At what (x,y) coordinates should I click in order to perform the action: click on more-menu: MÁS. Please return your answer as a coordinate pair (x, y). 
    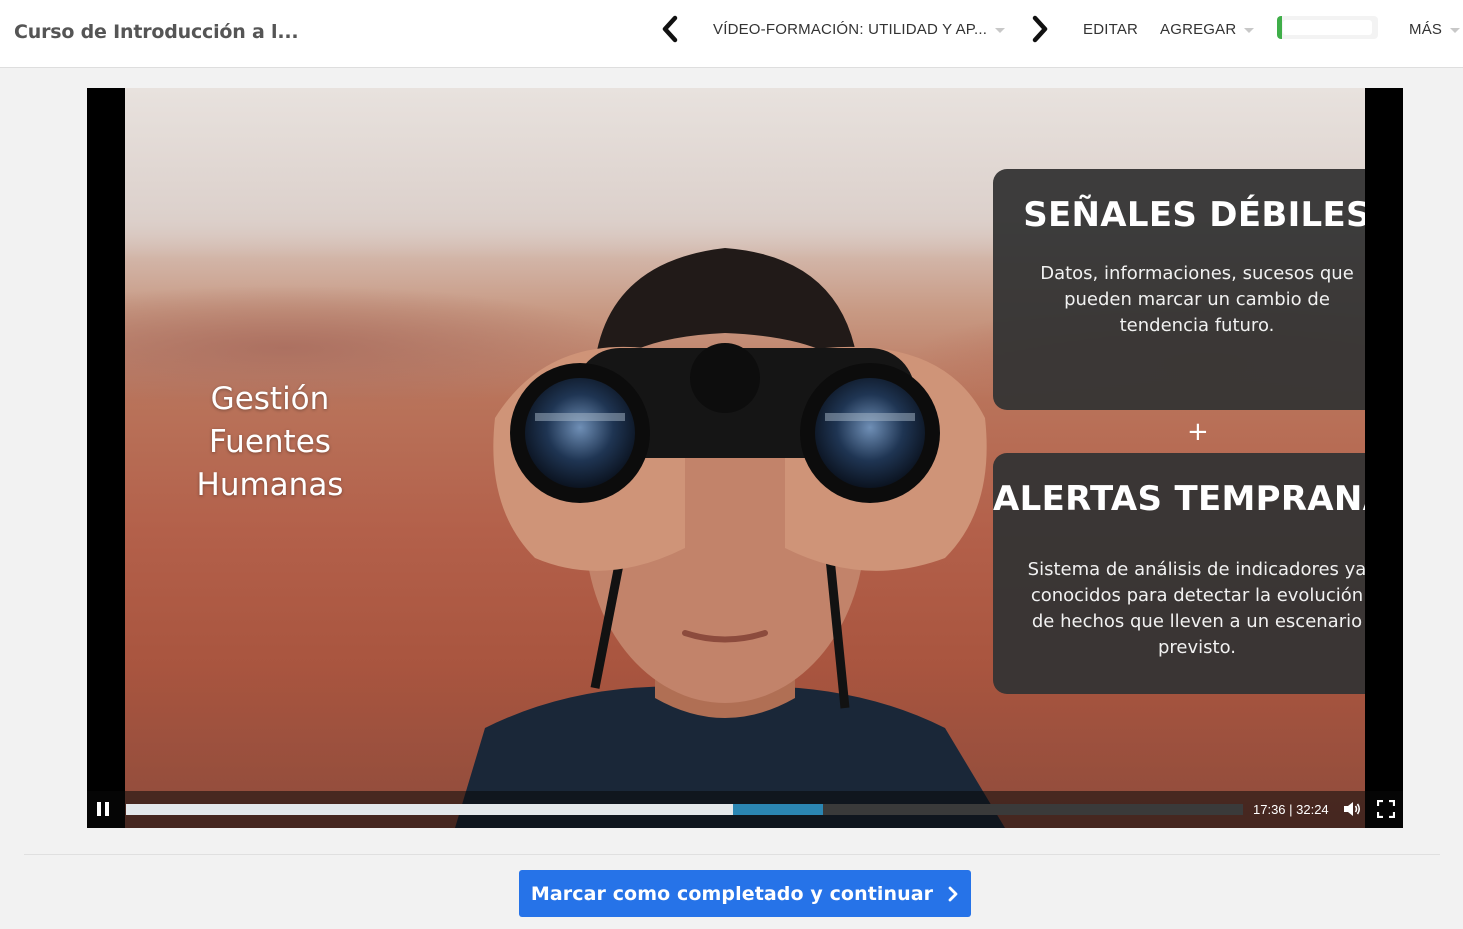
    Looking at the image, I should click on (1435, 29).